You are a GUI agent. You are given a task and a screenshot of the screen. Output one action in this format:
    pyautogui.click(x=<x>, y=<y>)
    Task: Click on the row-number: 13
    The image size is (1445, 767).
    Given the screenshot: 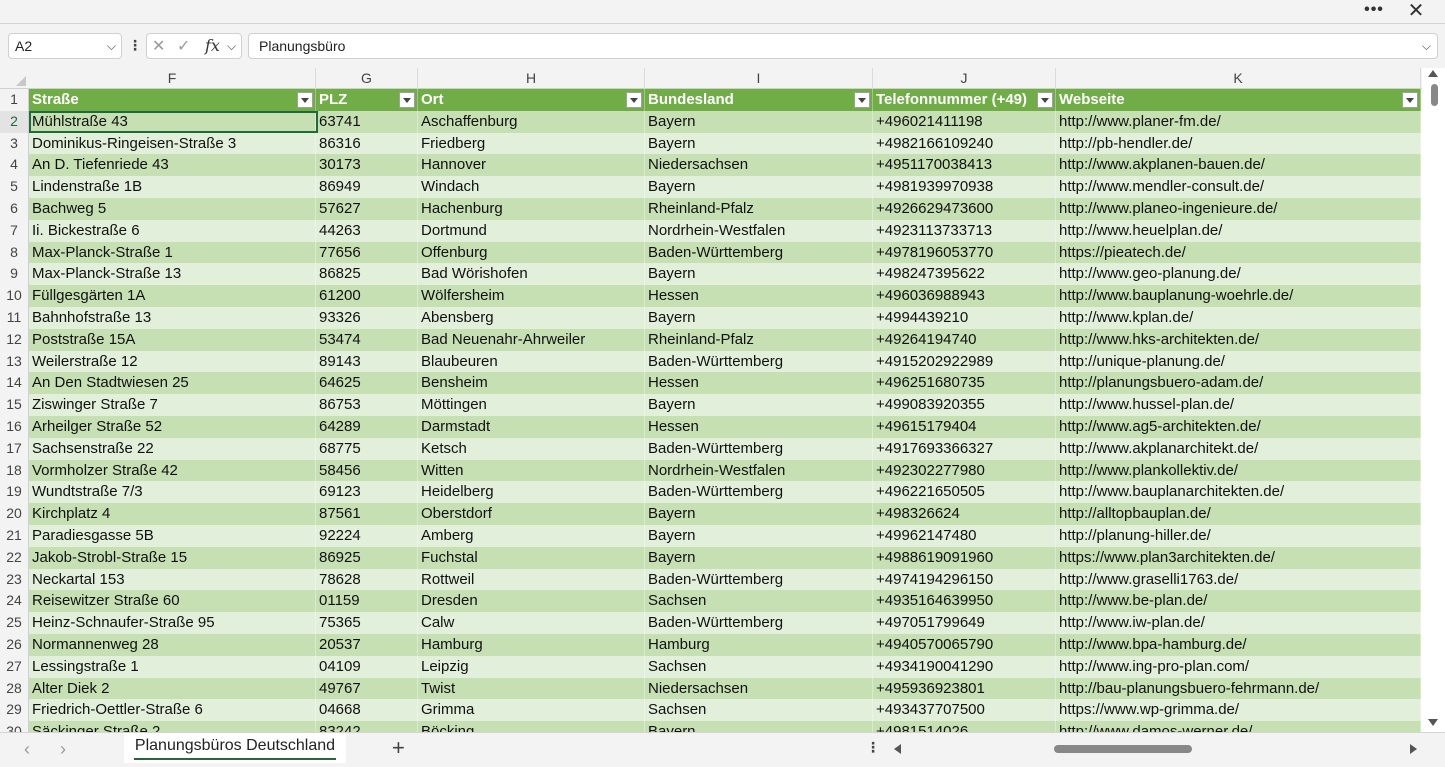 What is the action you would take?
    pyautogui.click(x=14, y=361)
    